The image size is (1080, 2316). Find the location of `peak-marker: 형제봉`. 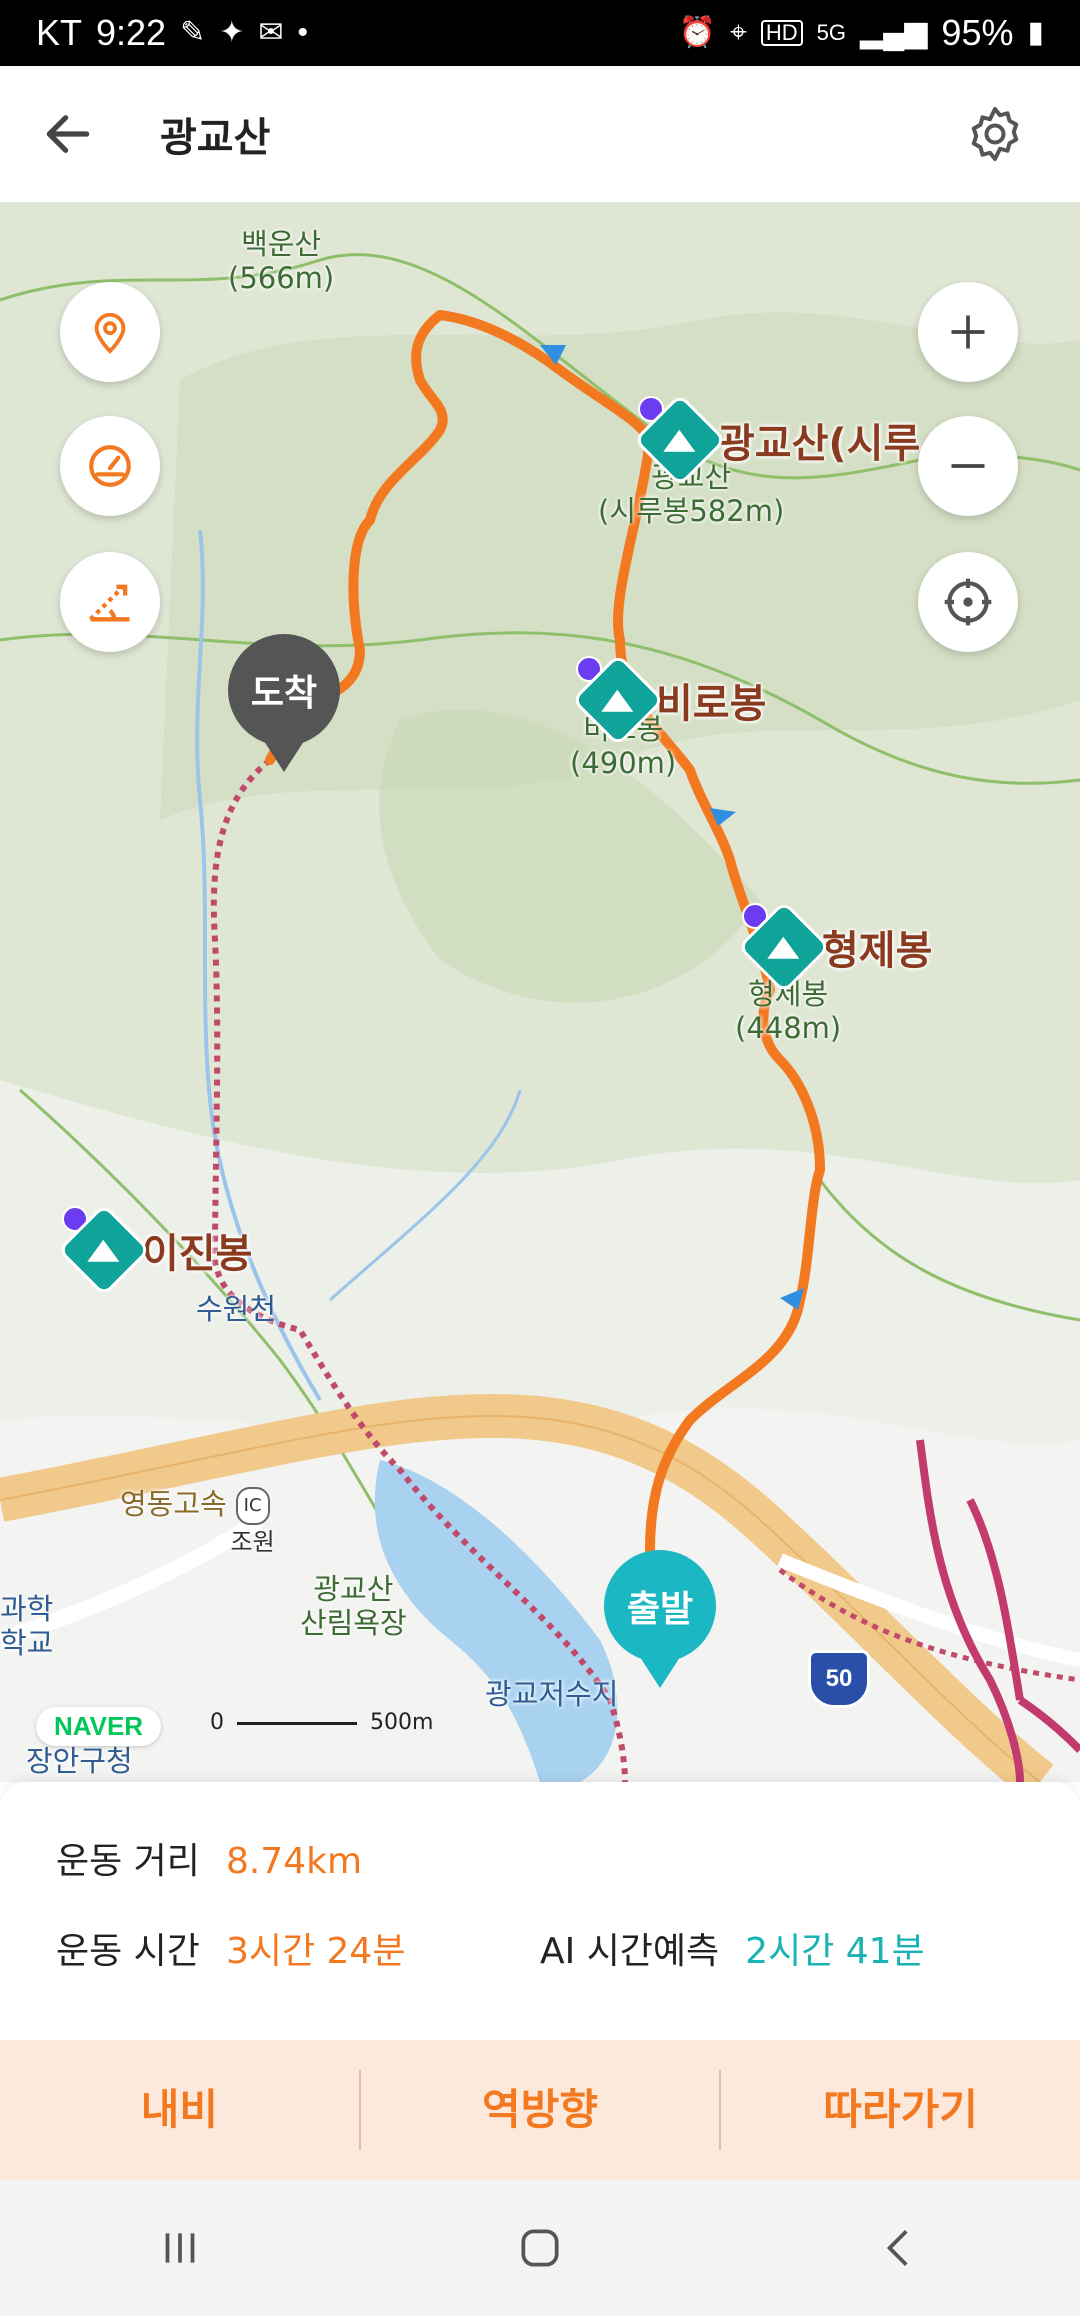

peak-marker: 형제봉 is located at coordinates (837, 946).